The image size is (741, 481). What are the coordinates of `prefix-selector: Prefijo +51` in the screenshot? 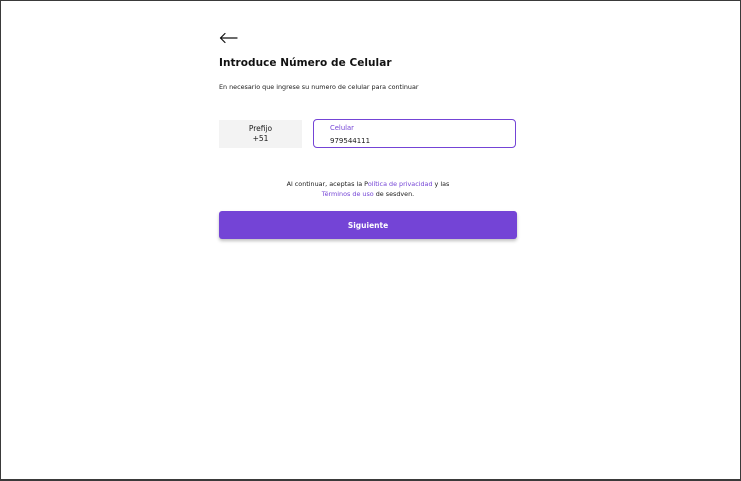 It's located at (260, 134).